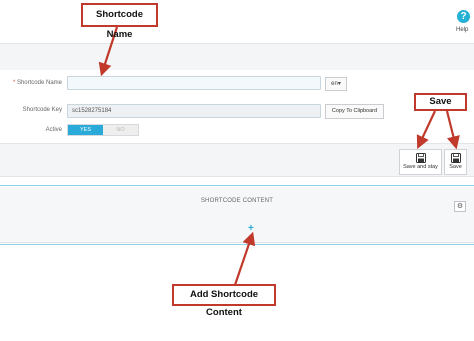 Image resolution: width=474 pixels, height=341 pixels. What do you see at coordinates (426, 129) in the screenshot?
I see `arrow-to-save-and-stay` at bounding box center [426, 129].